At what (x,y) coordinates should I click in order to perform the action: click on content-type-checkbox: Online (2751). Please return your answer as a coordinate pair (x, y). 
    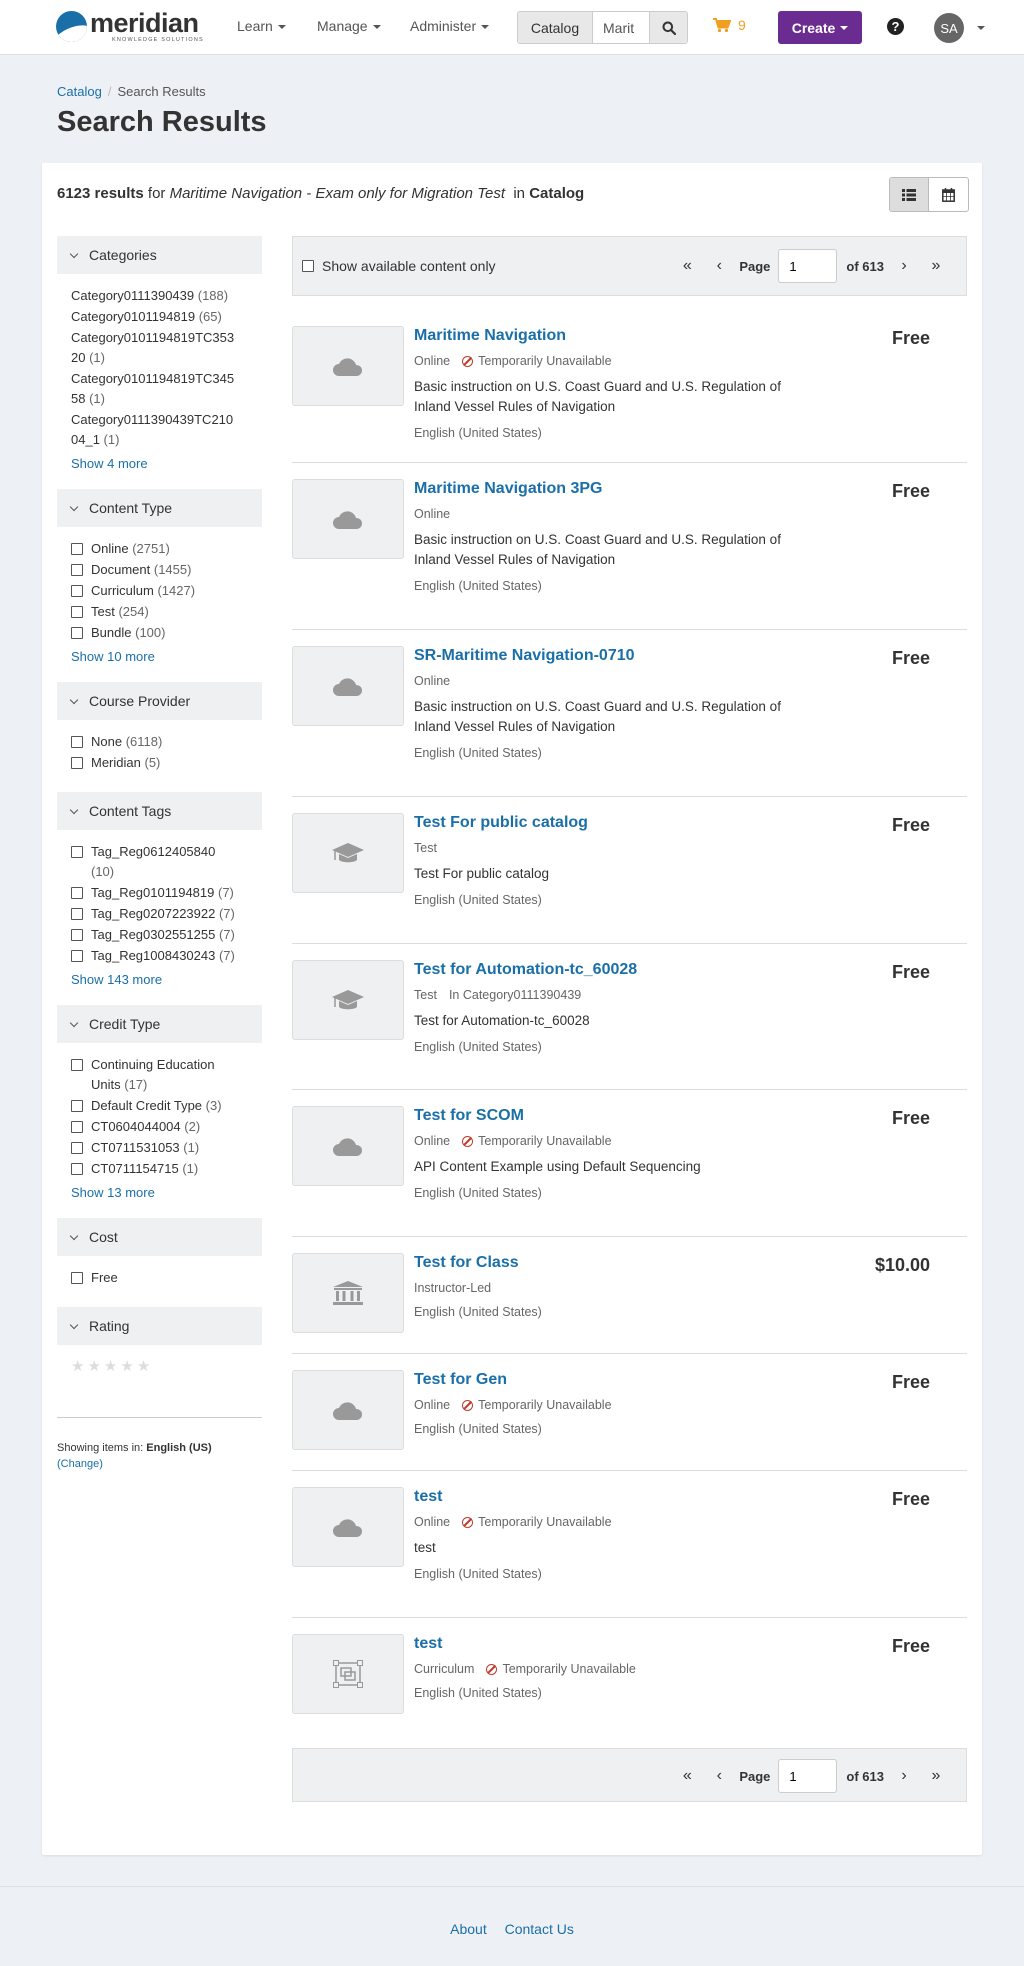
    Looking at the image, I should click on (166, 549).